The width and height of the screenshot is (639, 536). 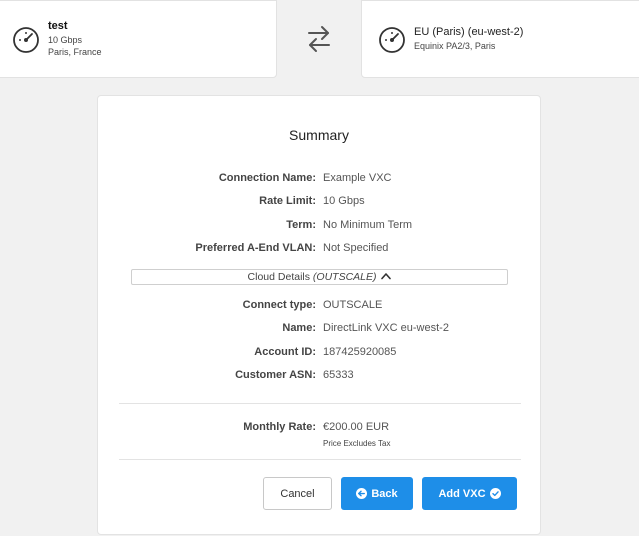 I want to click on cancel-button: Cancel, so click(x=297, y=493).